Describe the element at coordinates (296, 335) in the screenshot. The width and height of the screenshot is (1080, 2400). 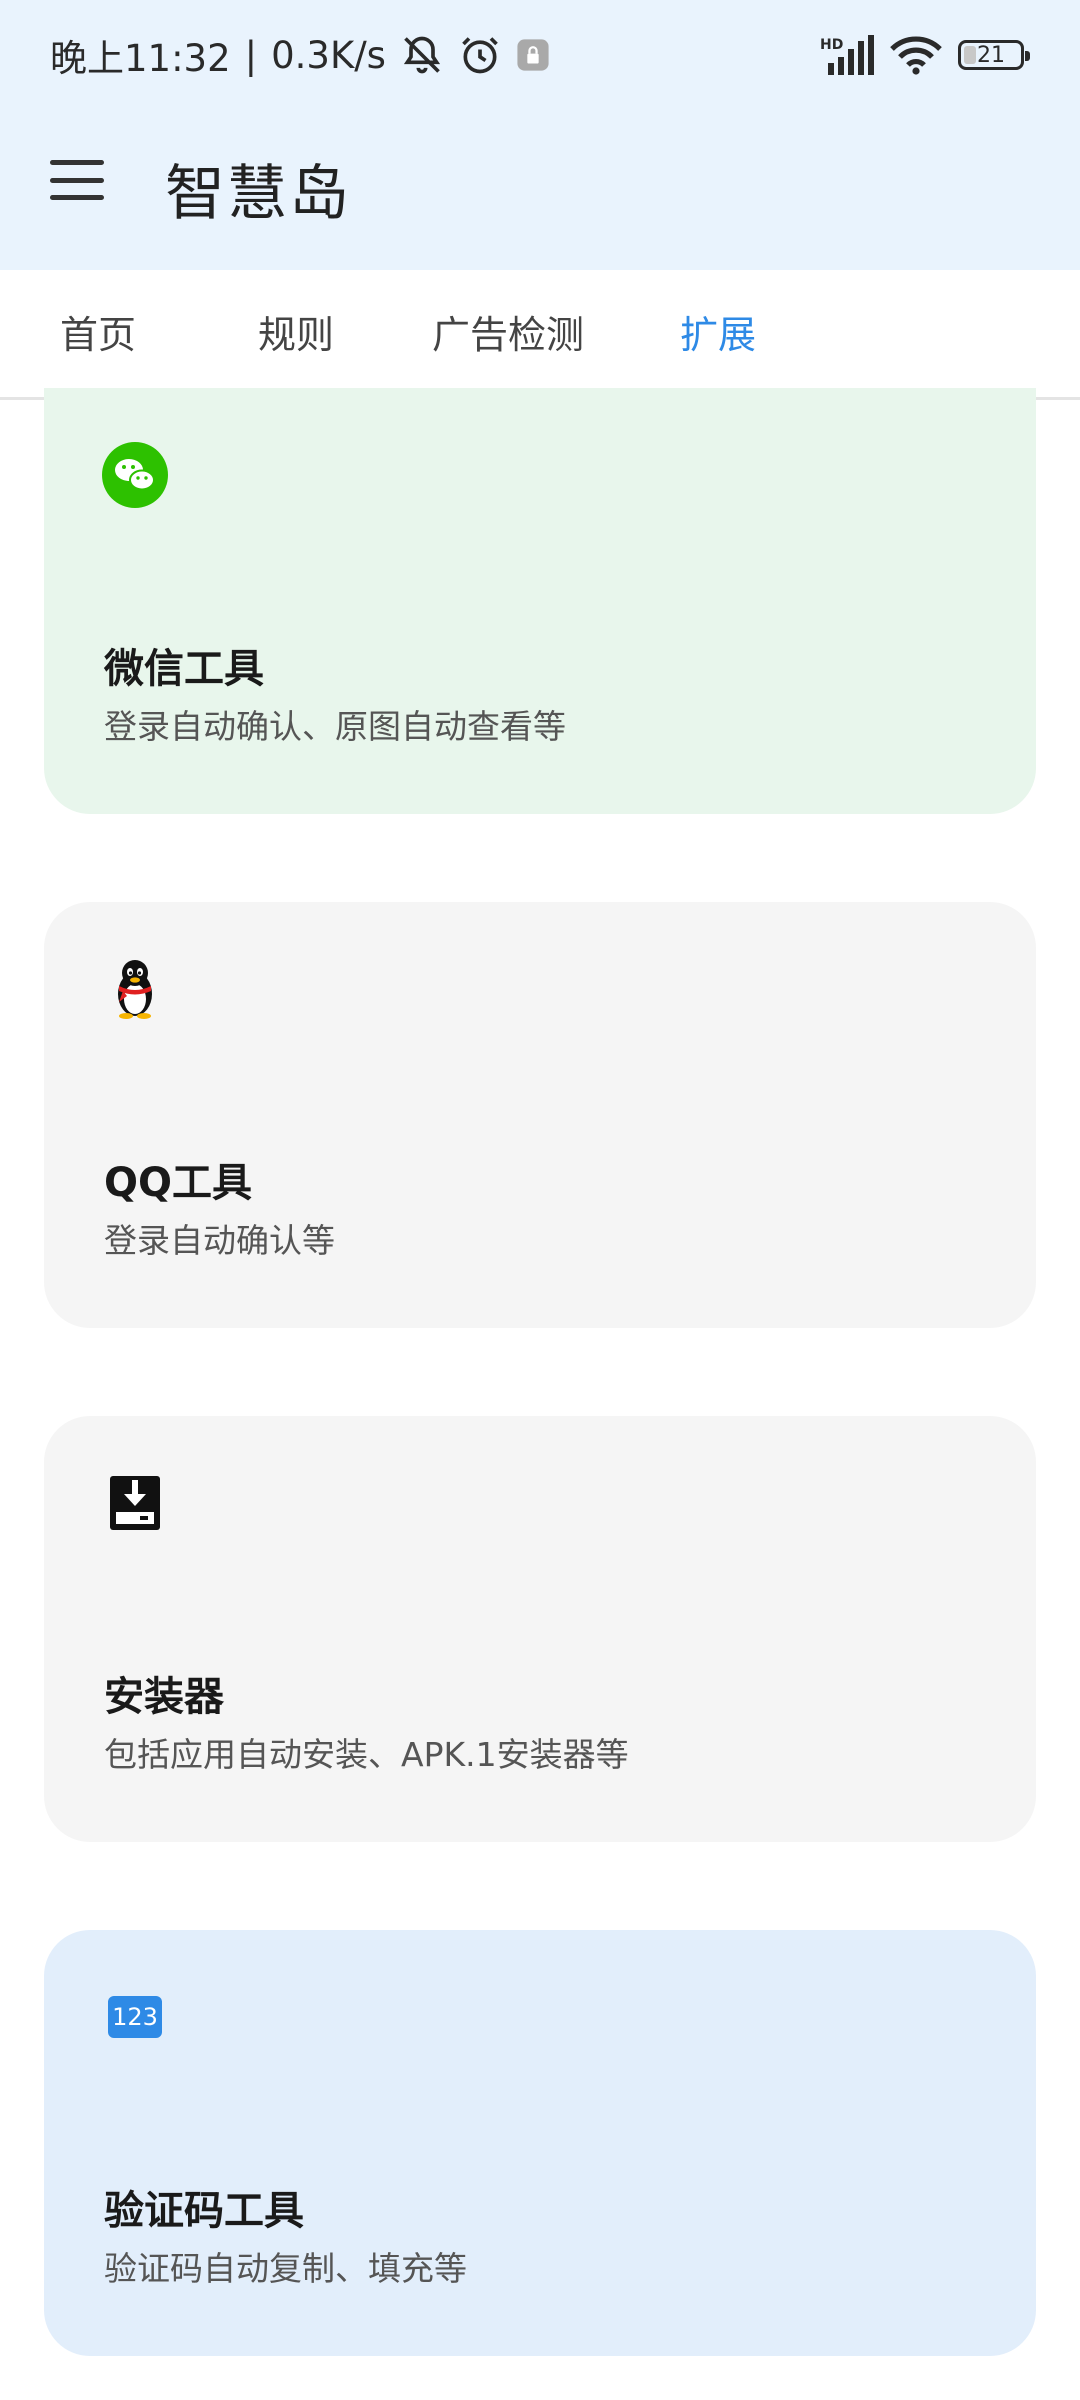
I see `tab-rules: 规则` at that location.